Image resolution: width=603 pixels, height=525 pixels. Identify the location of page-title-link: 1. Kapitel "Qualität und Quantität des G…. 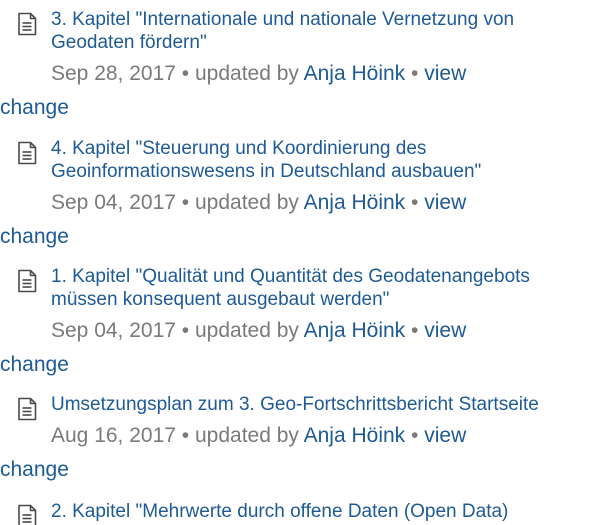
(323, 288).